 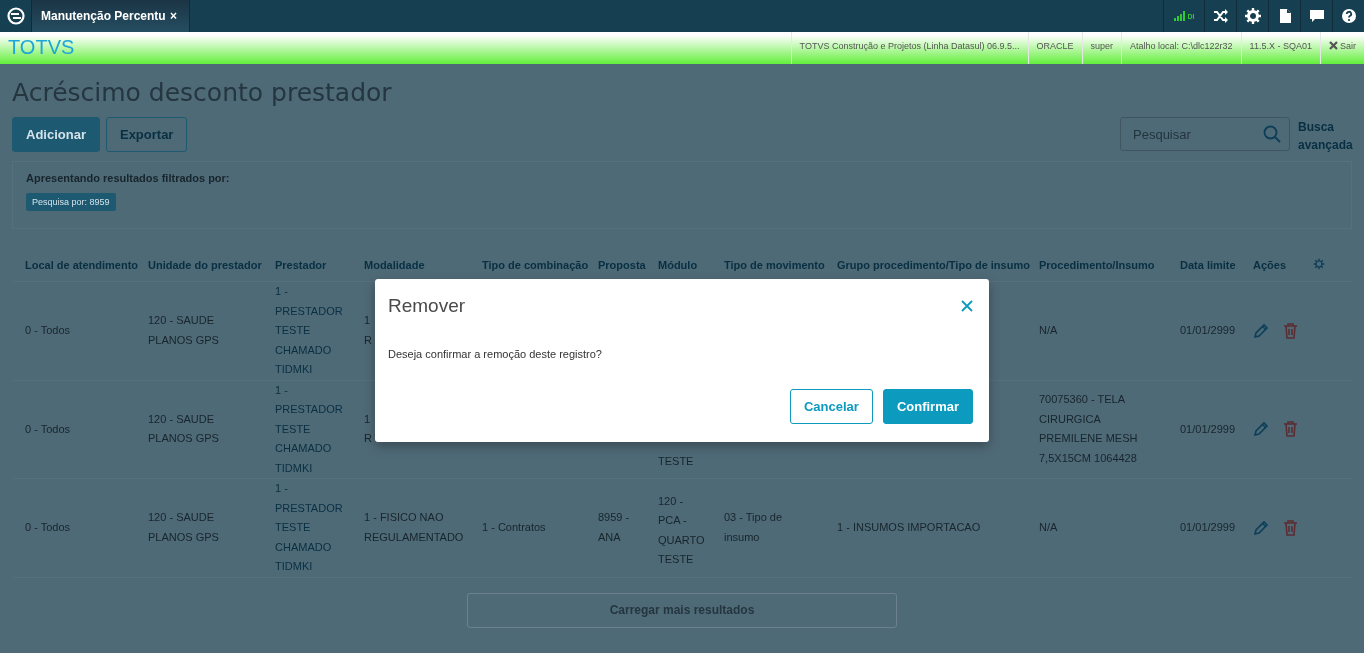 What do you see at coordinates (173, 16) in the screenshot?
I see `close-tab-button: ×` at bounding box center [173, 16].